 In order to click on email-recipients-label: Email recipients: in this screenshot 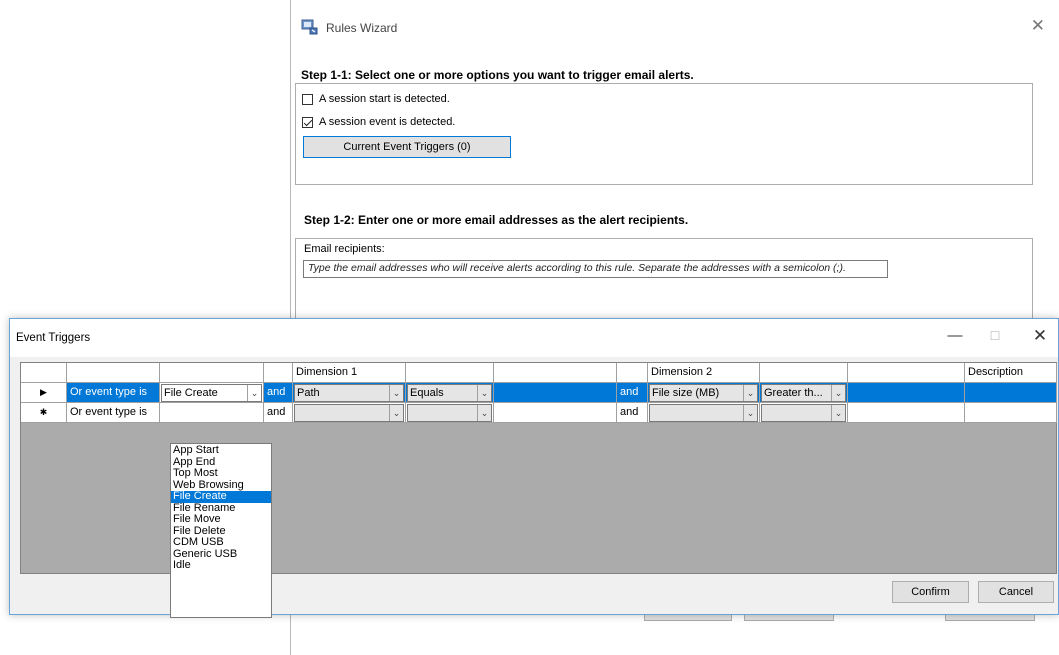, I will do `click(344, 249)`.